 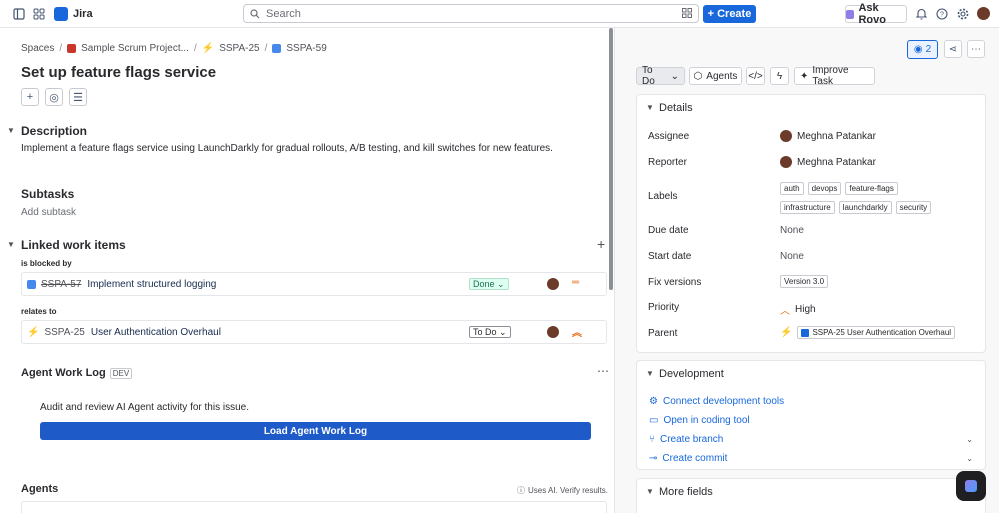 What do you see at coordinates (686, 492) in the screenshot?
I see `more-fields-heading: More fields` at bounding box center [686, 492].